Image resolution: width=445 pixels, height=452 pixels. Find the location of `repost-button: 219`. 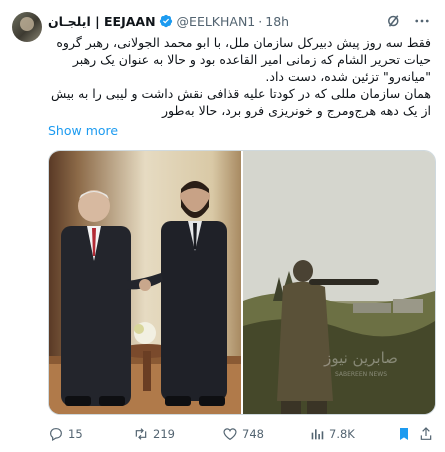

repost-button: 219 is located at coordinates (154, 434).